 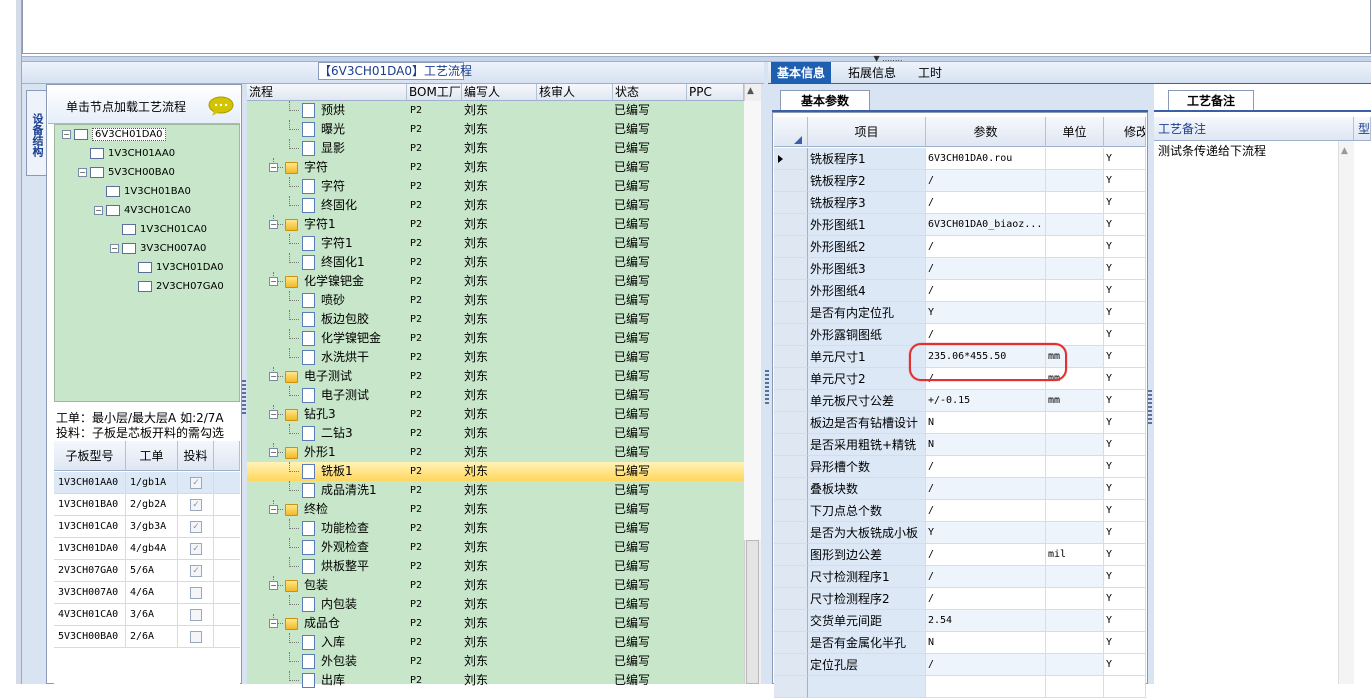 What do you see at coordinates (495, 110) in the screenshot?
I see `flow-row: 预烘 P2 刘东 已编写` at bounding box center [495, 110].